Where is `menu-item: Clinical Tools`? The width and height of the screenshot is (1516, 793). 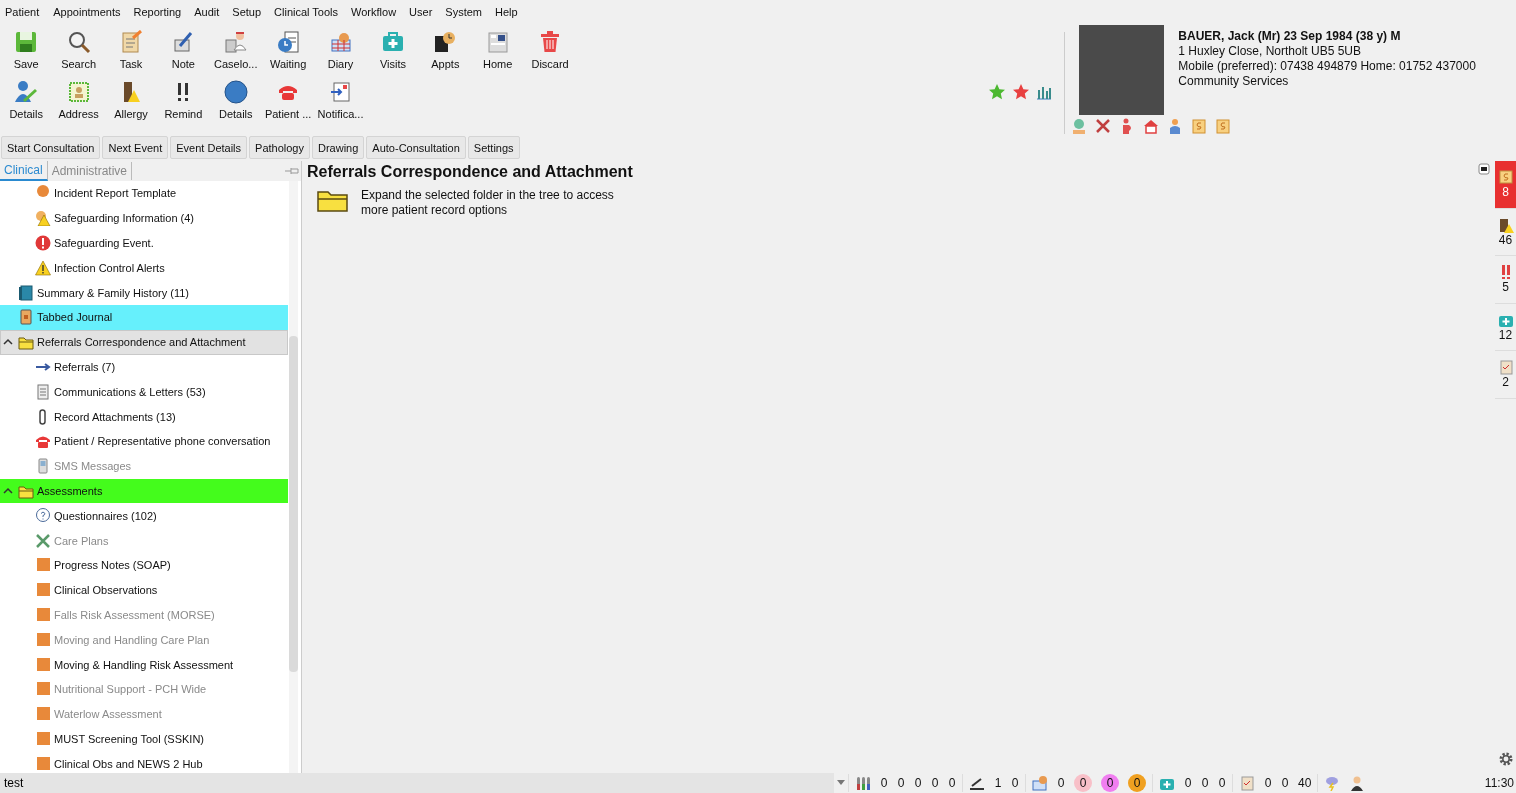
menu-item: Clinical Tools is located at coordinates (309, 12).